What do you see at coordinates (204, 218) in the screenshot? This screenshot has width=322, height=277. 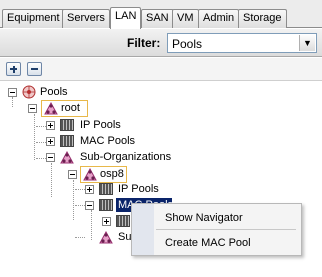 I see `menu-item-show-navigator: Show Navigator` at bounding box center [204, 218].